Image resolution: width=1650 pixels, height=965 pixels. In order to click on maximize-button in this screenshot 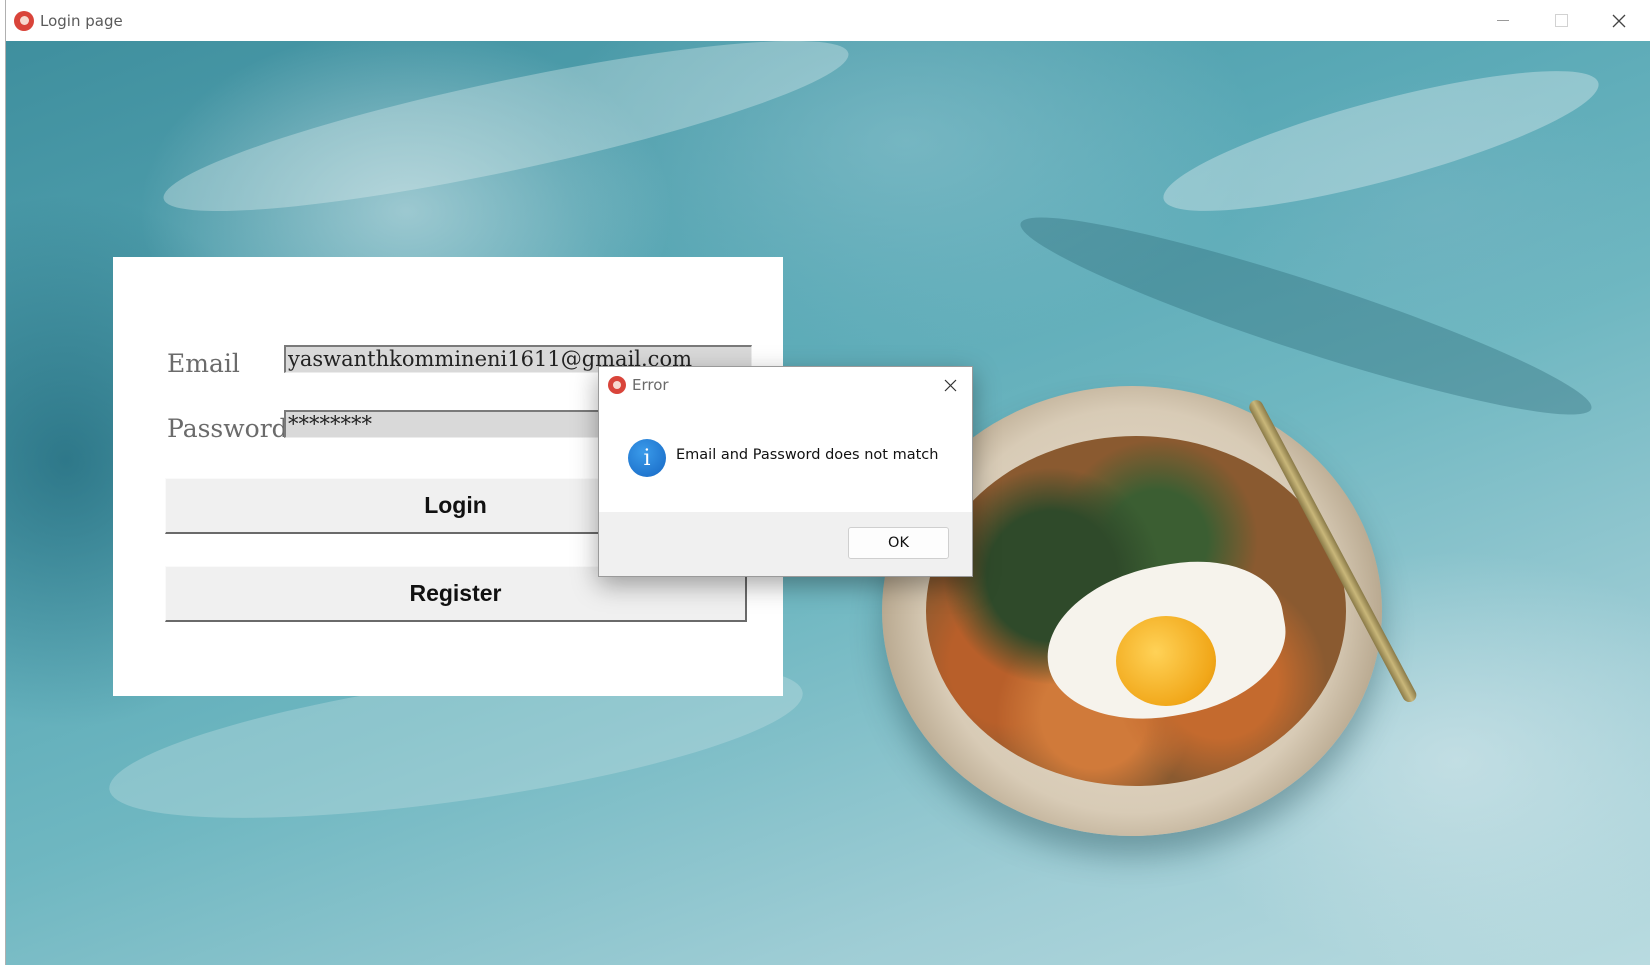, I will do `click(1561, 20)`.